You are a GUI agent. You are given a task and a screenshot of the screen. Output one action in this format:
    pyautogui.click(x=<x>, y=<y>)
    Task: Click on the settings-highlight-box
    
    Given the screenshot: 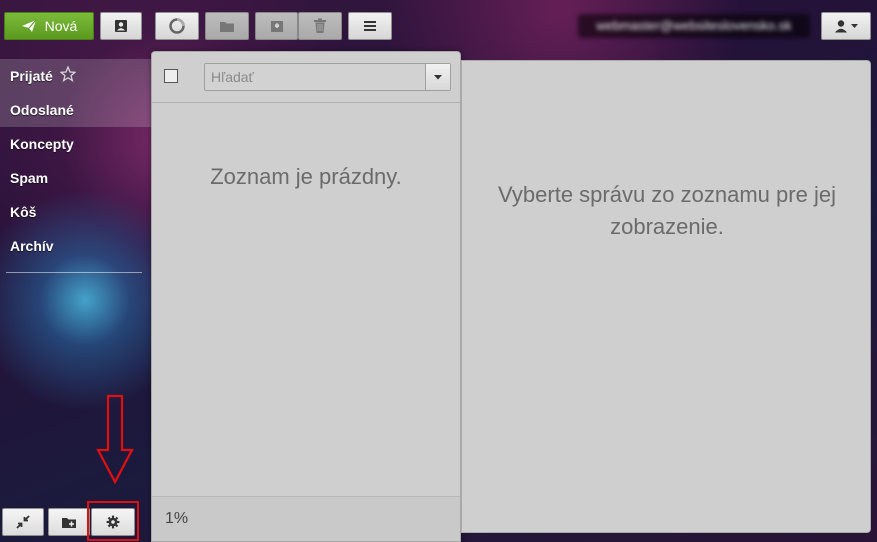 What is the action you would take?
    pyautogui.click(x=113, y=521)
    